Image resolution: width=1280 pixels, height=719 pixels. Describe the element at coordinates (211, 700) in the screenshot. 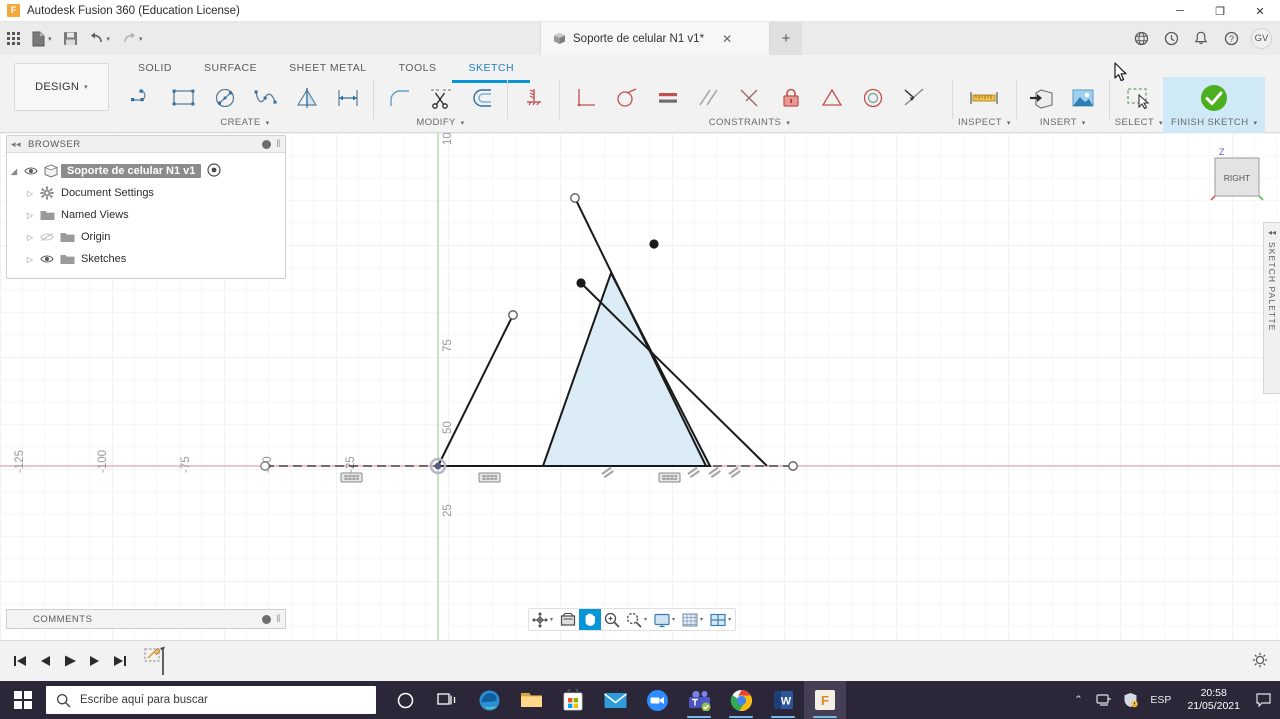

I see `search-input: Escribe aquí para buscar` at that location.